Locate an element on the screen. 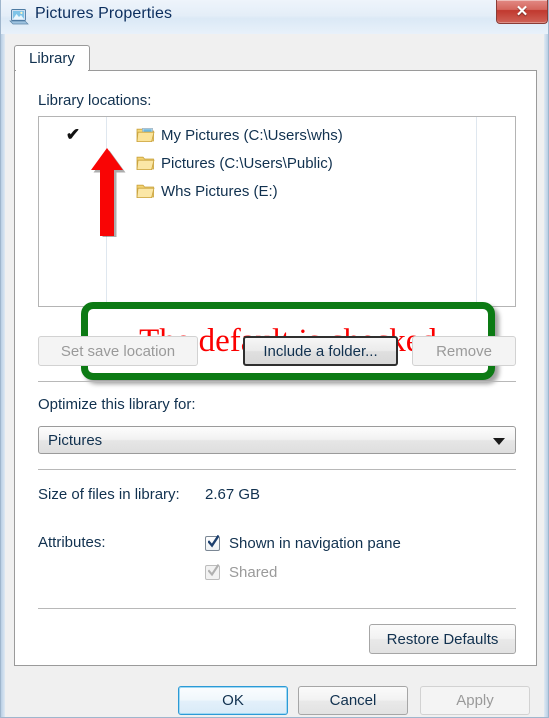 The image size is (549, 718). set-save-location-button: Set save location is located at coordinates (118, 351).